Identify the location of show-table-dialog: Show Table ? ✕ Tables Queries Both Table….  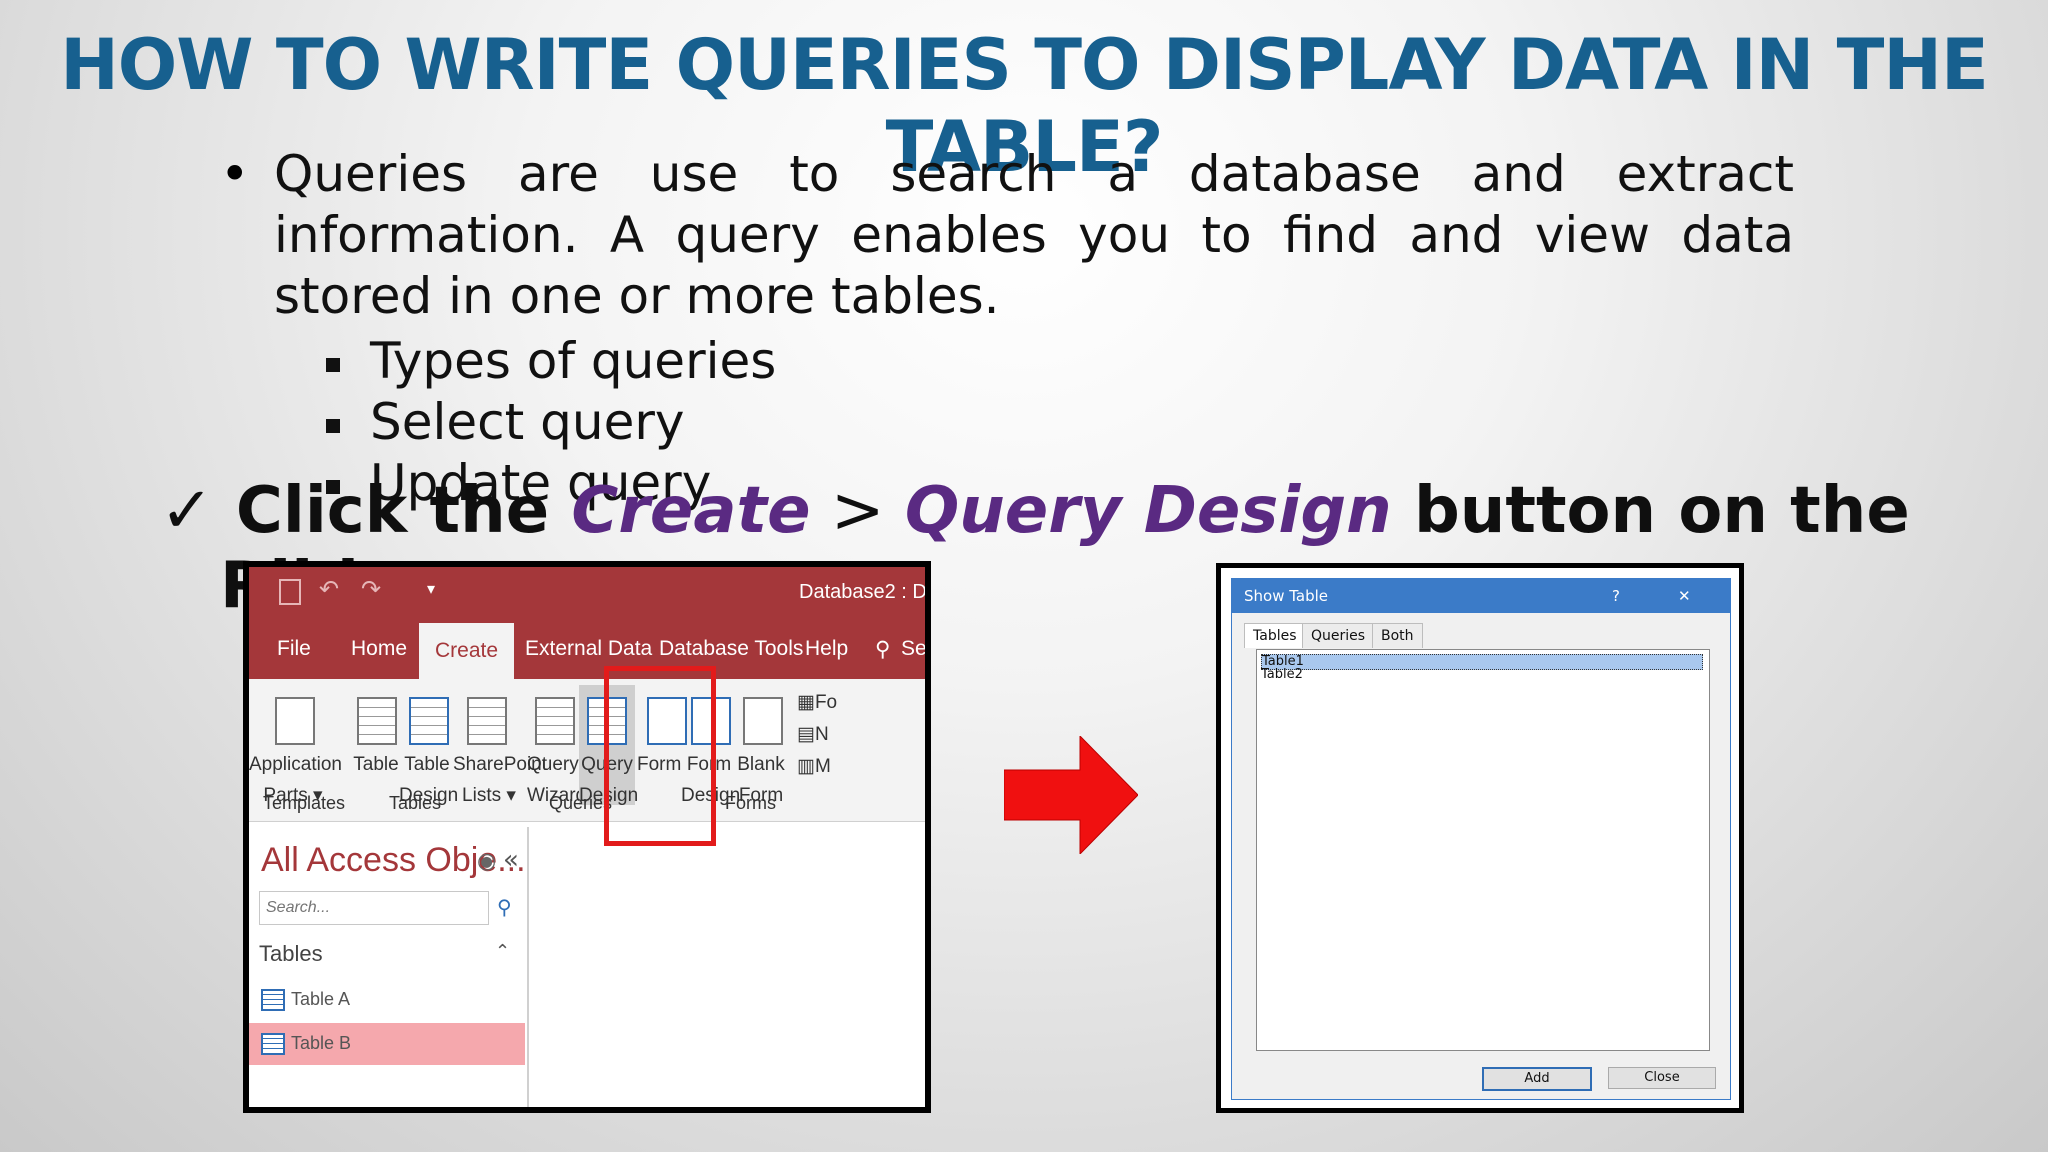
(1481, 839).